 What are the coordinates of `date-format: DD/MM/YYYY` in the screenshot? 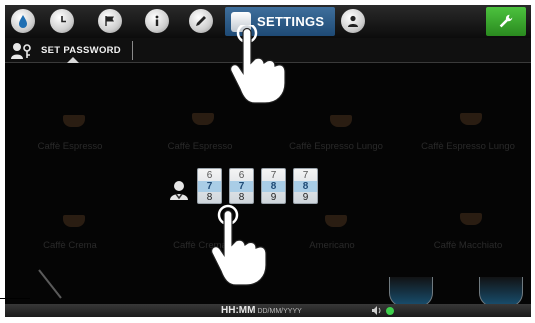 It's located at (279, 311).